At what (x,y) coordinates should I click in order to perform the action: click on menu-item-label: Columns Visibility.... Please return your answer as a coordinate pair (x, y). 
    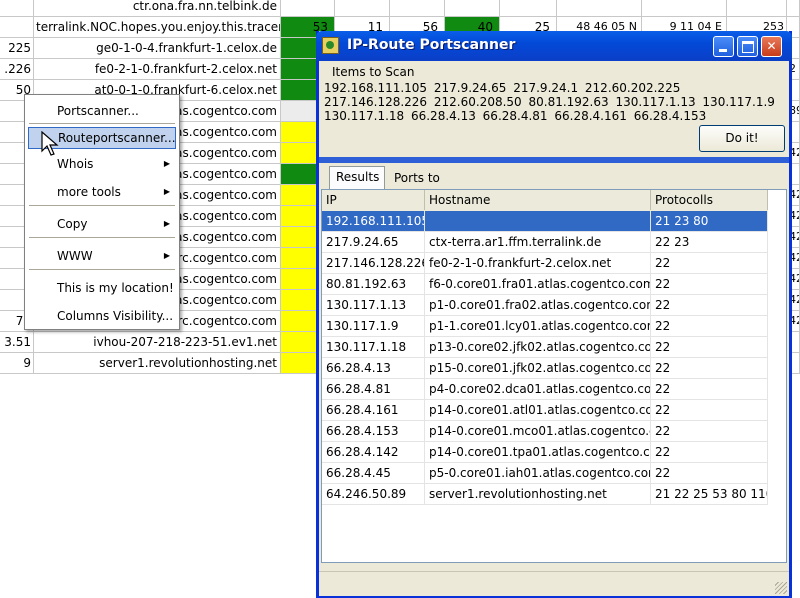
    Looking at the image, I should click on (115, 316).